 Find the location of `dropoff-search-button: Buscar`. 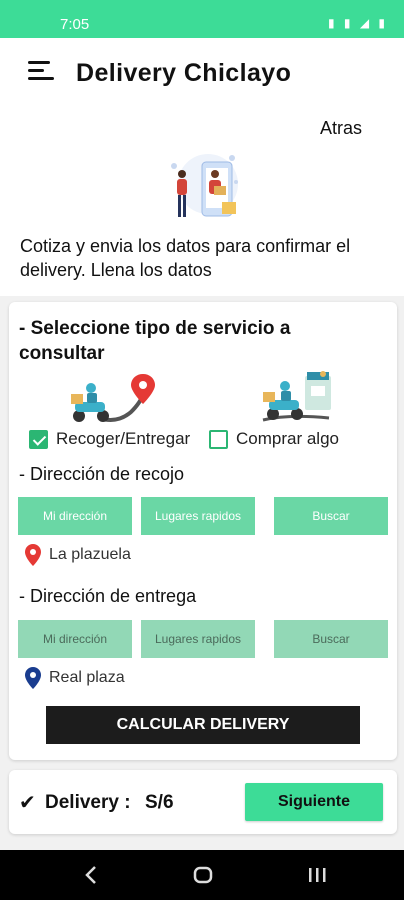

dropoff-search-button: Buscar is located at coordinates (331, 639).